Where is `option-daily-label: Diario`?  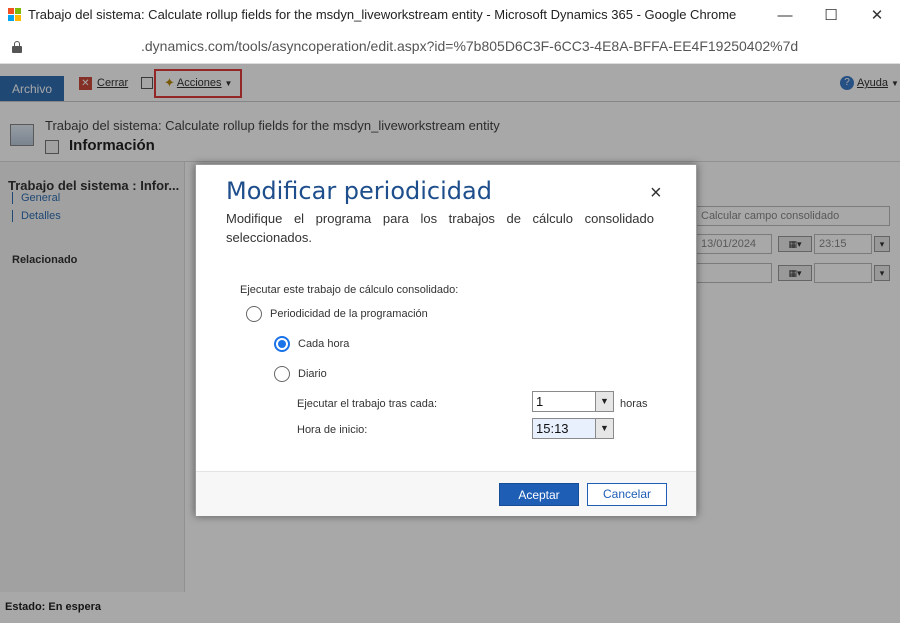
option-daily-label: Diario is located at coordinates (312, 374).